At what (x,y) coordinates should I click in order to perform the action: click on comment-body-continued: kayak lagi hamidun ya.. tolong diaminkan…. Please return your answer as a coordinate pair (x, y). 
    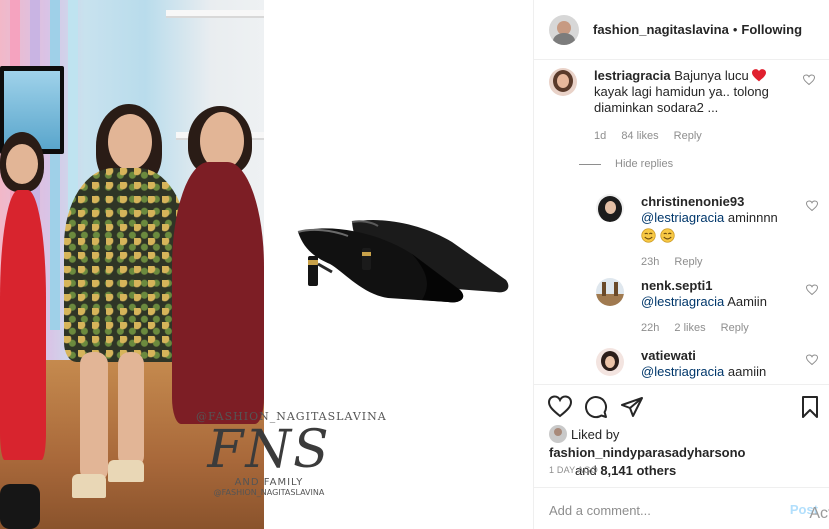
    Looking at the image, I should click on (681, 99).